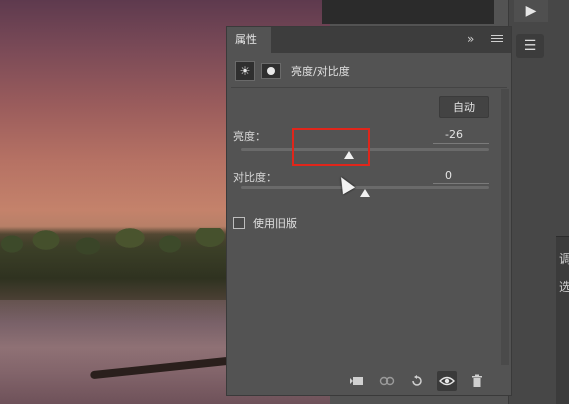 This screenshot has height=404, width=569. Describe the element at coordinates (357, 381) in the screenshot. I see `clip-to-layer-icon` at that location.